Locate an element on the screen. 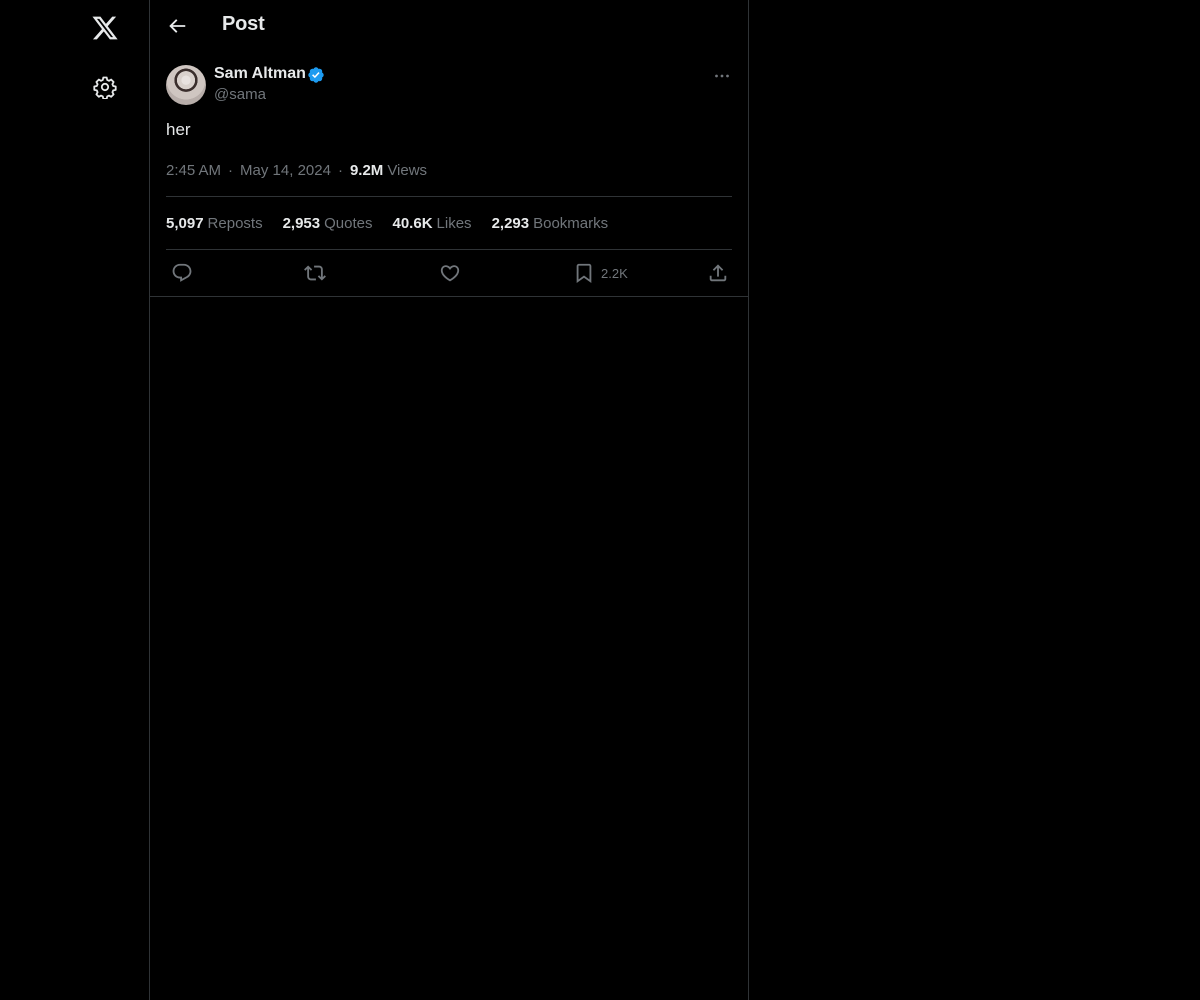 The height and width of the screenshot is (1000, 1200). post-time: 2:45 AM is located at coordinates (193, 170).